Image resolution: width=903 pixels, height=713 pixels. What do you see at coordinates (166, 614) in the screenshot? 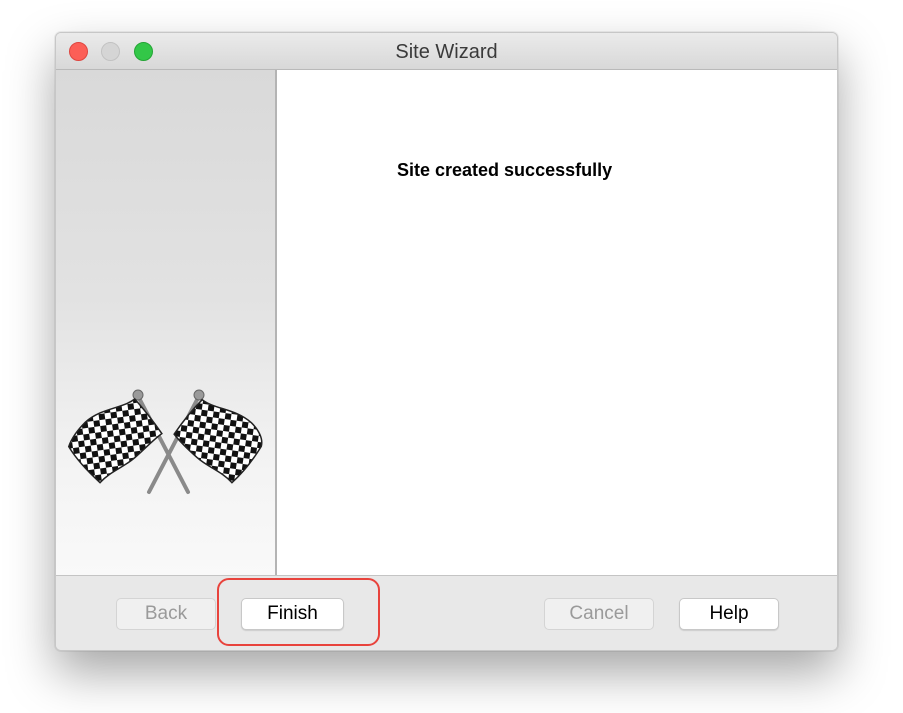
I see `back-button: Back` at bounding box center [166, 614].